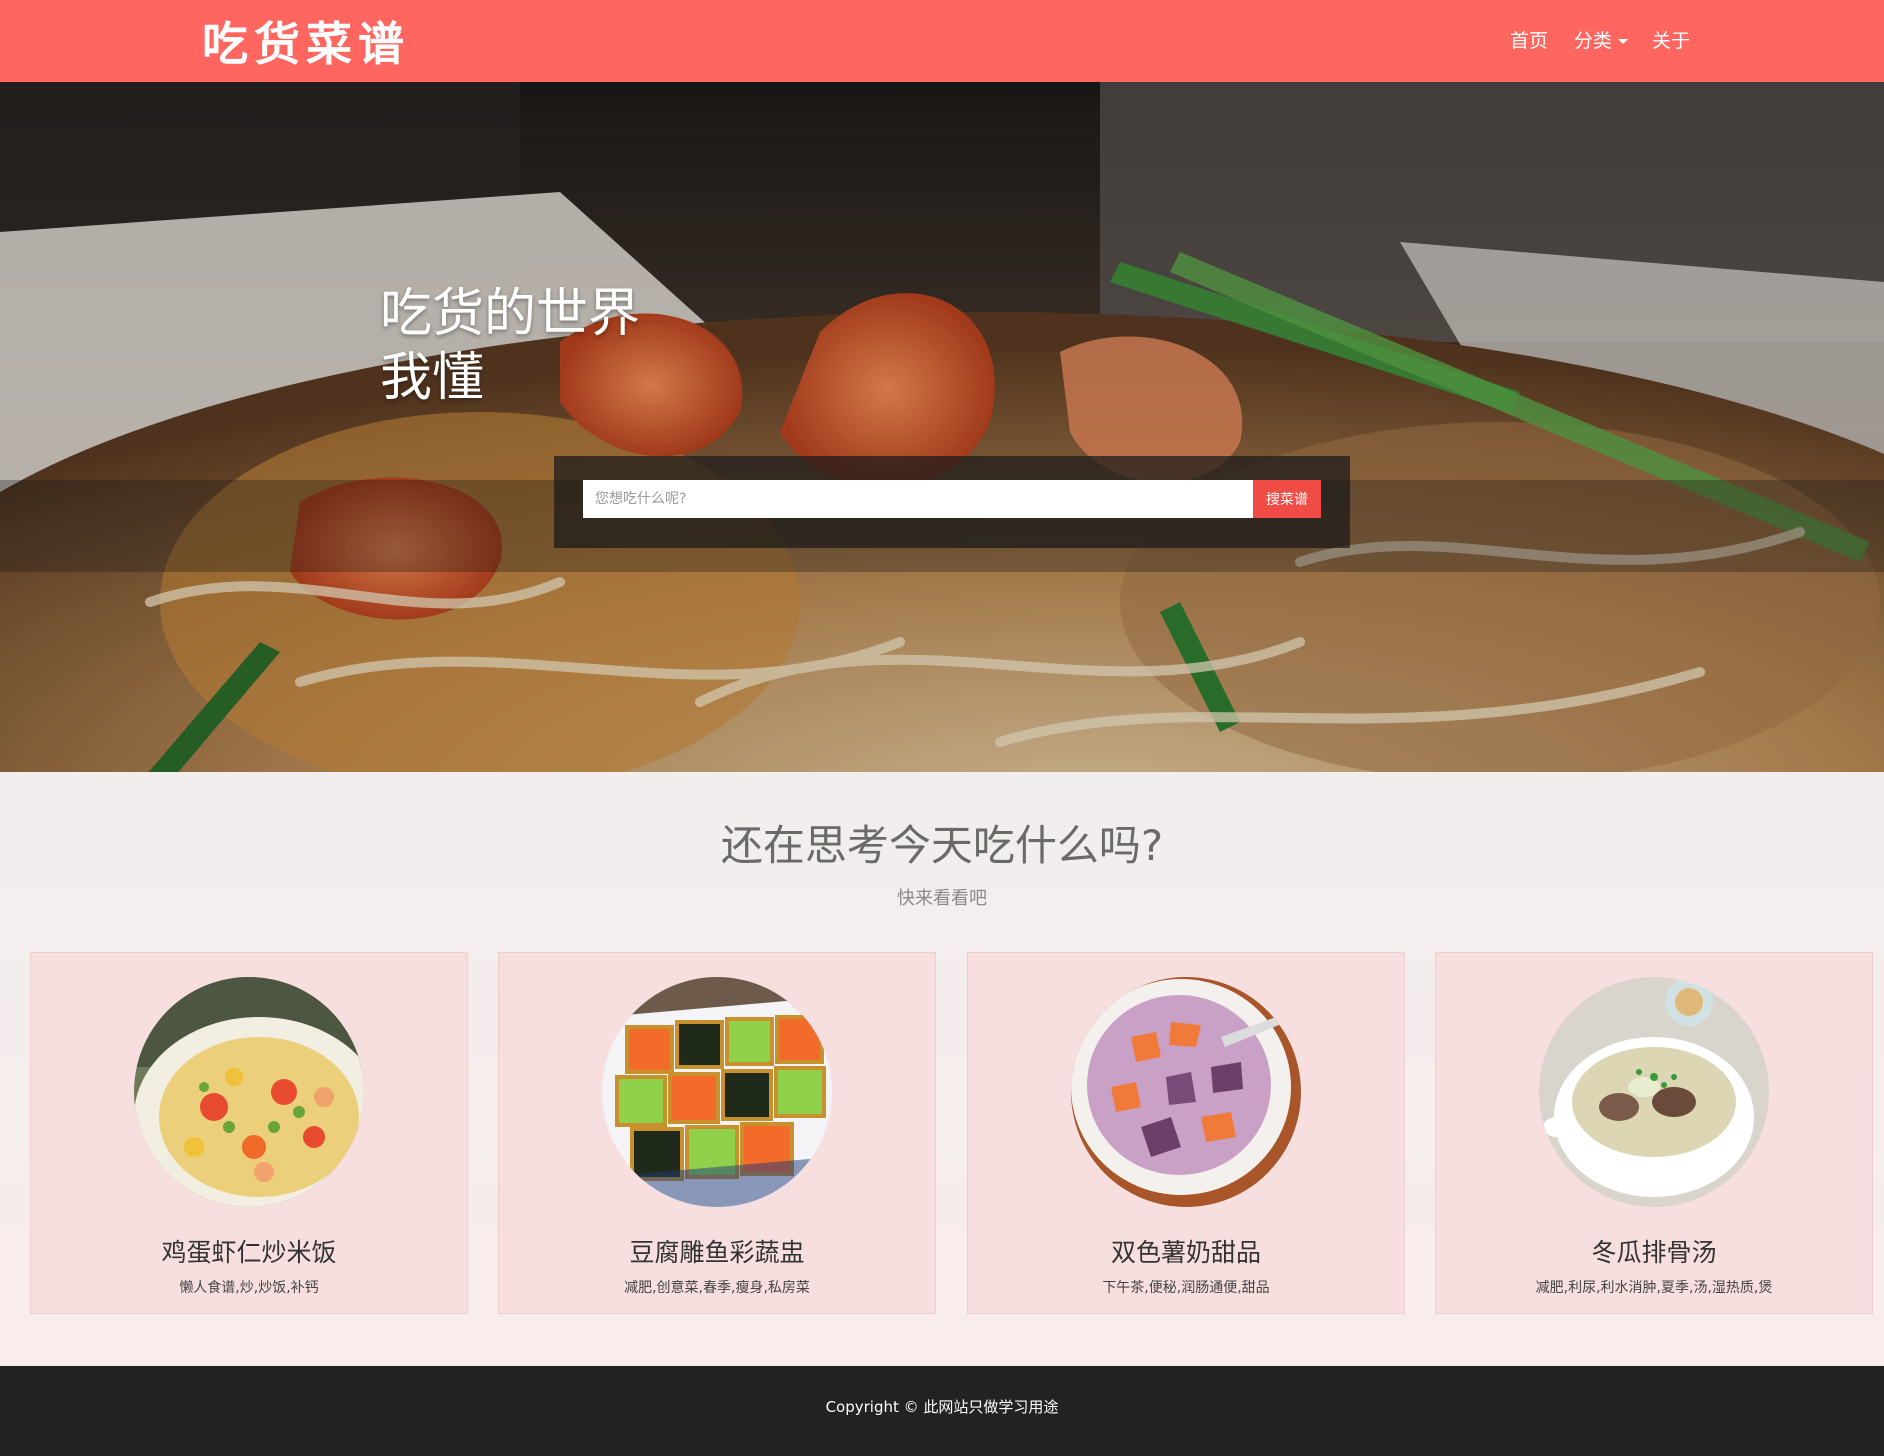  I want to click on recipe-tags: 减肥,利尿,利水消肿,夏季,汤,湿热质,煲, so click(1654, 1288).